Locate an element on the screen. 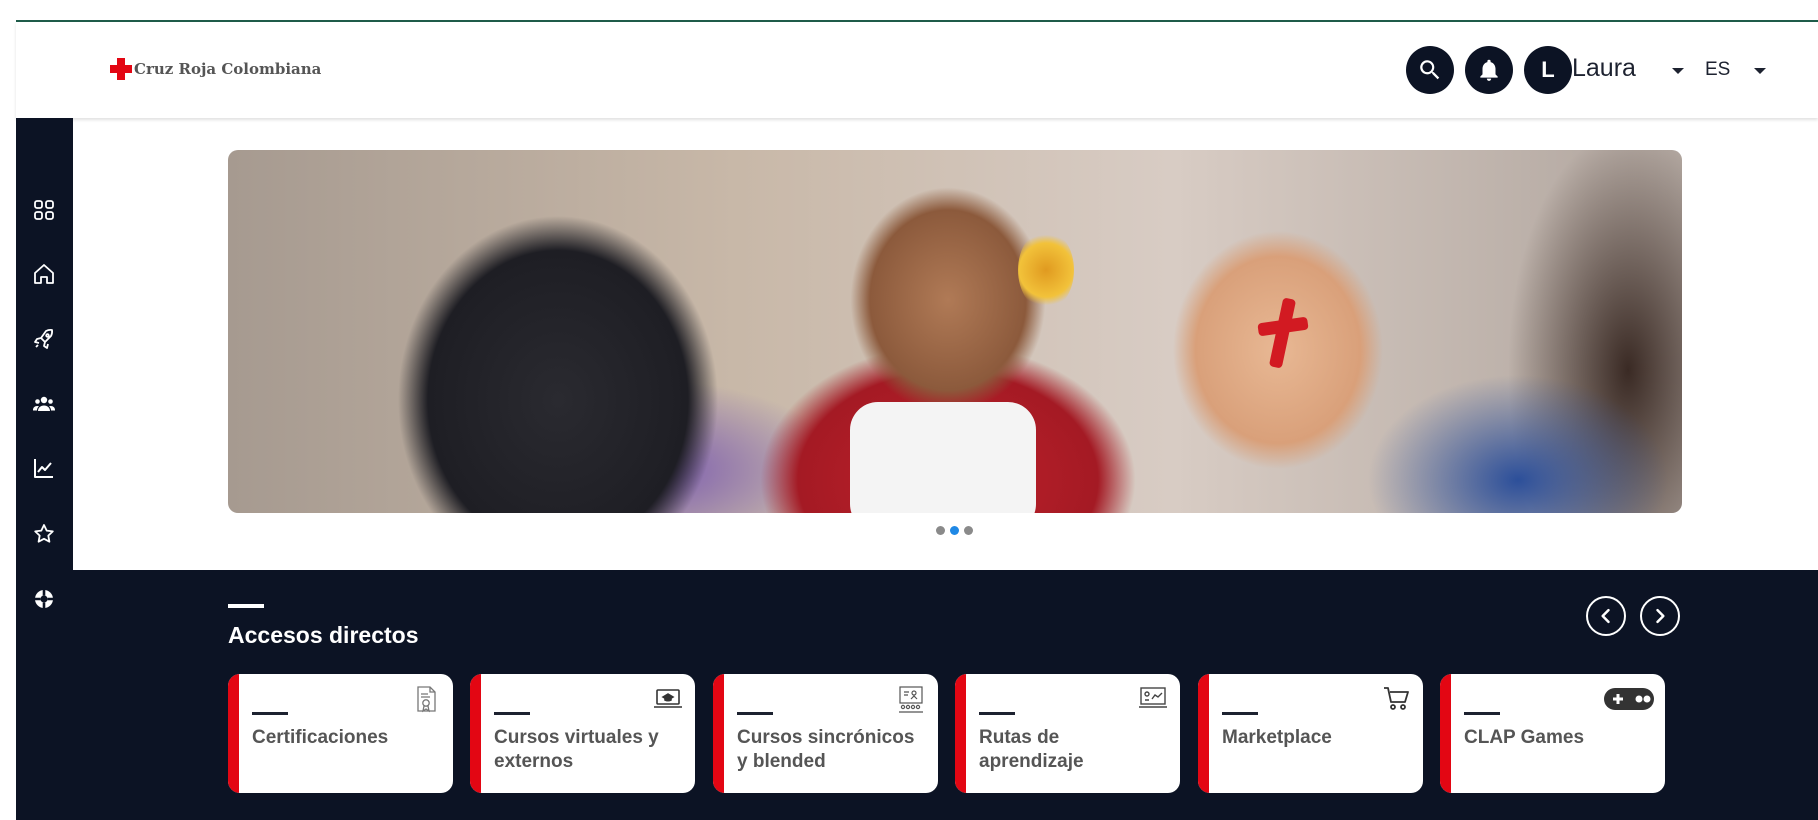 This screenshot has height=820, width=1818. face-paint-flower is located at coordinates (1046, 270).